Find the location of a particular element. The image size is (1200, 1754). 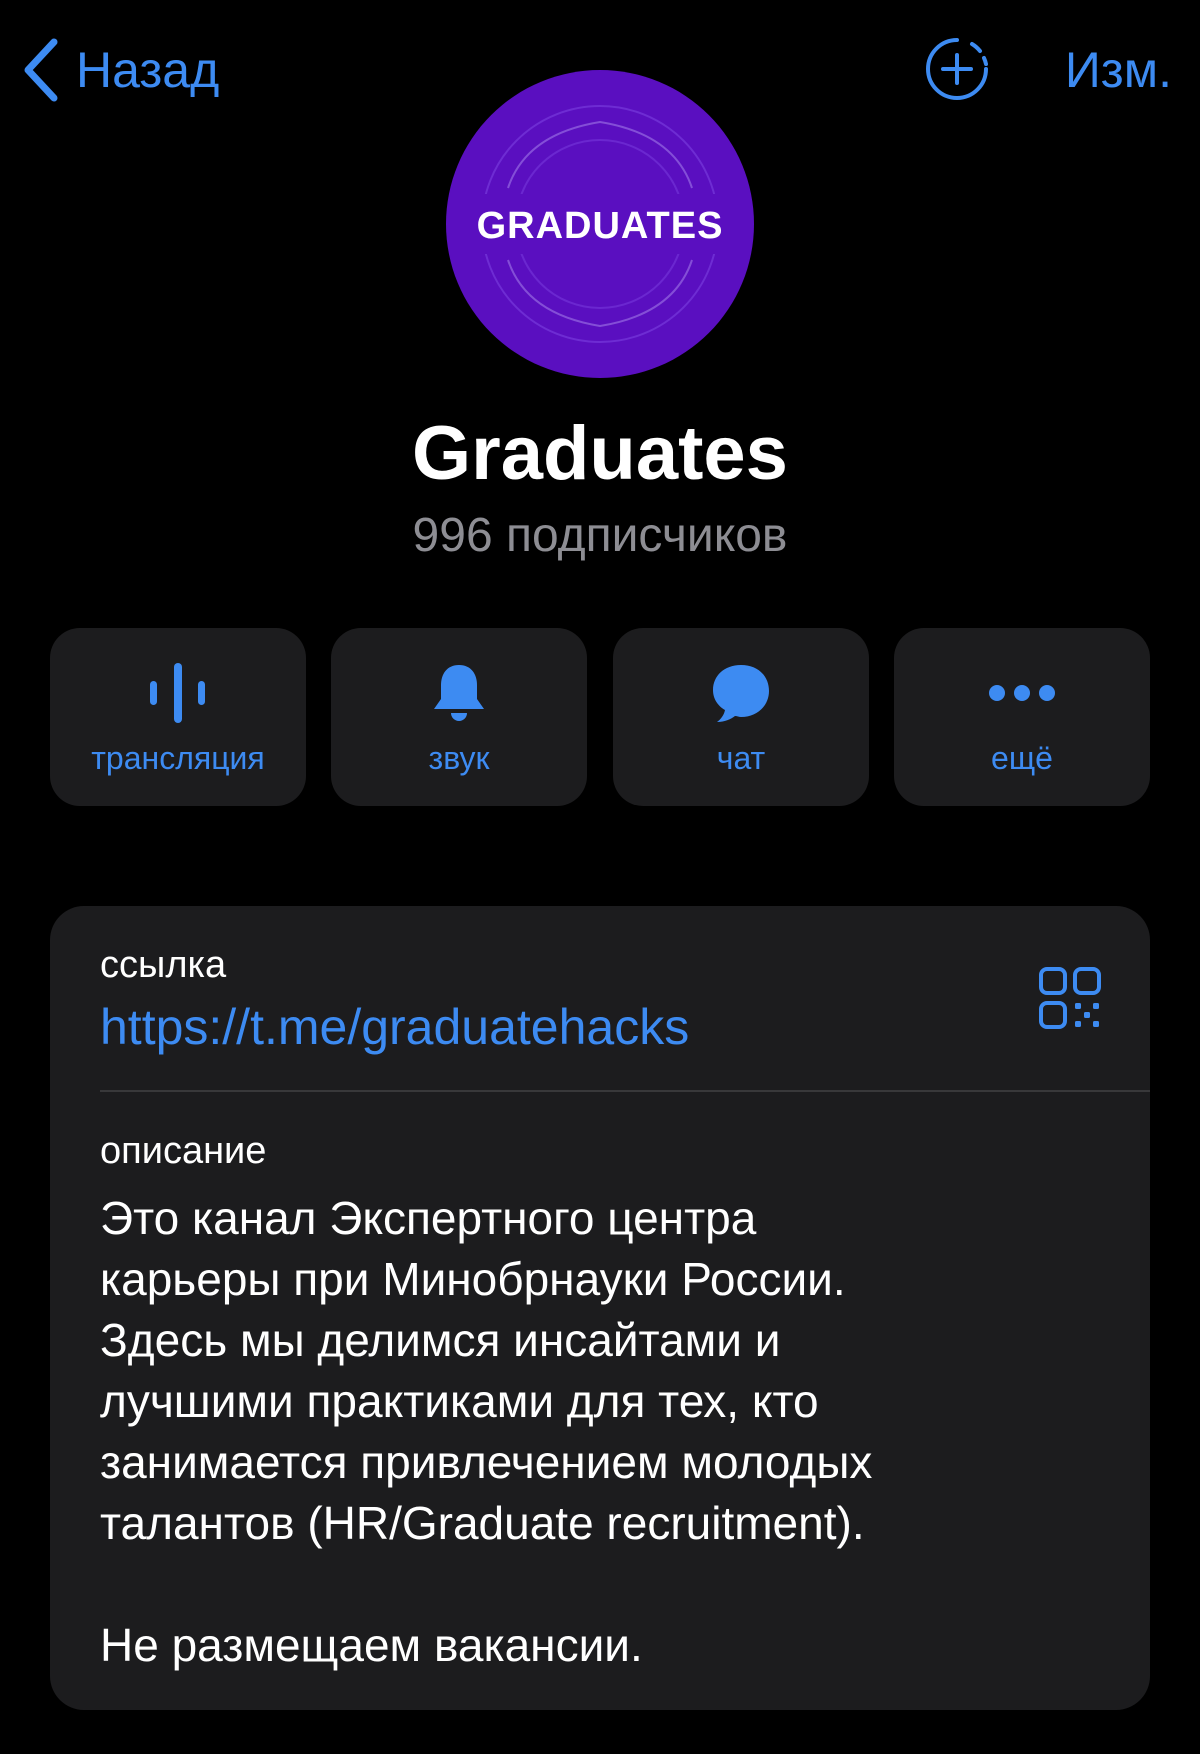

graduates-logo: GRADUATES is located at coordinates (600, 224).